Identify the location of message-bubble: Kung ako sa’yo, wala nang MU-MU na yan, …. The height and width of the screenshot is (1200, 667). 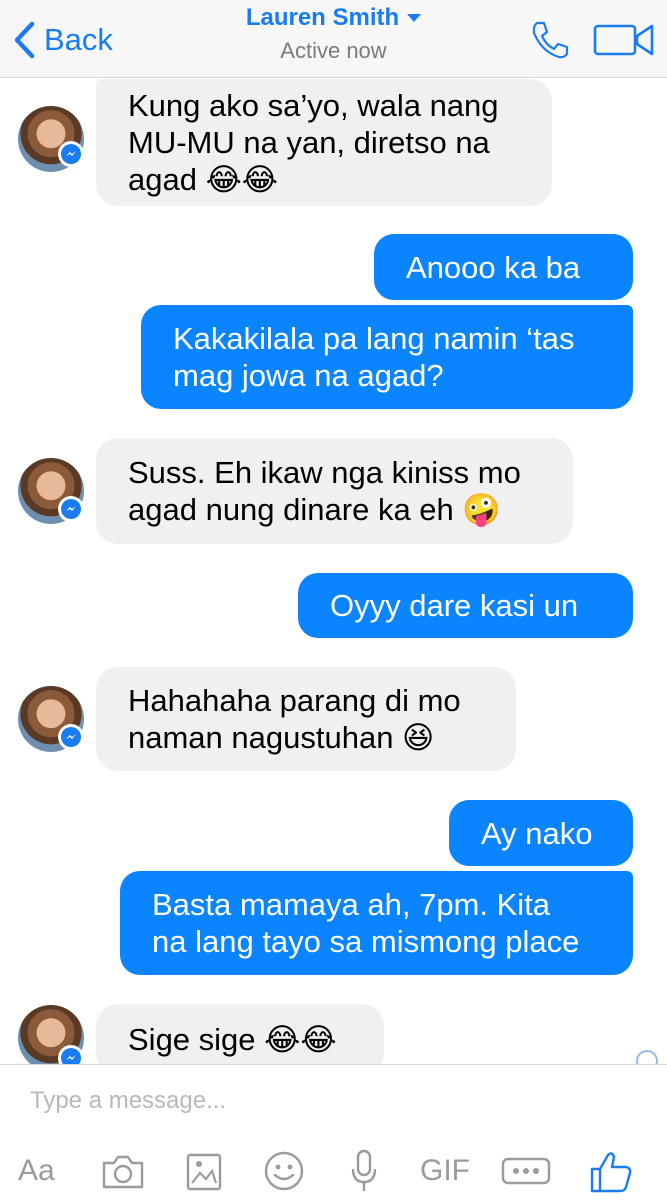
(324, 142).